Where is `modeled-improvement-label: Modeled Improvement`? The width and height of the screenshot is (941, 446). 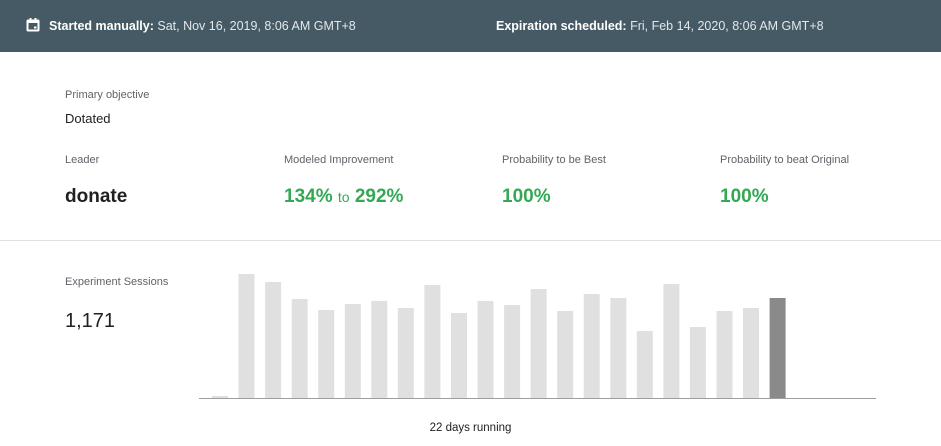 modeled-improvement-label: Modeled Improvement is located at coordinates (339, 160).